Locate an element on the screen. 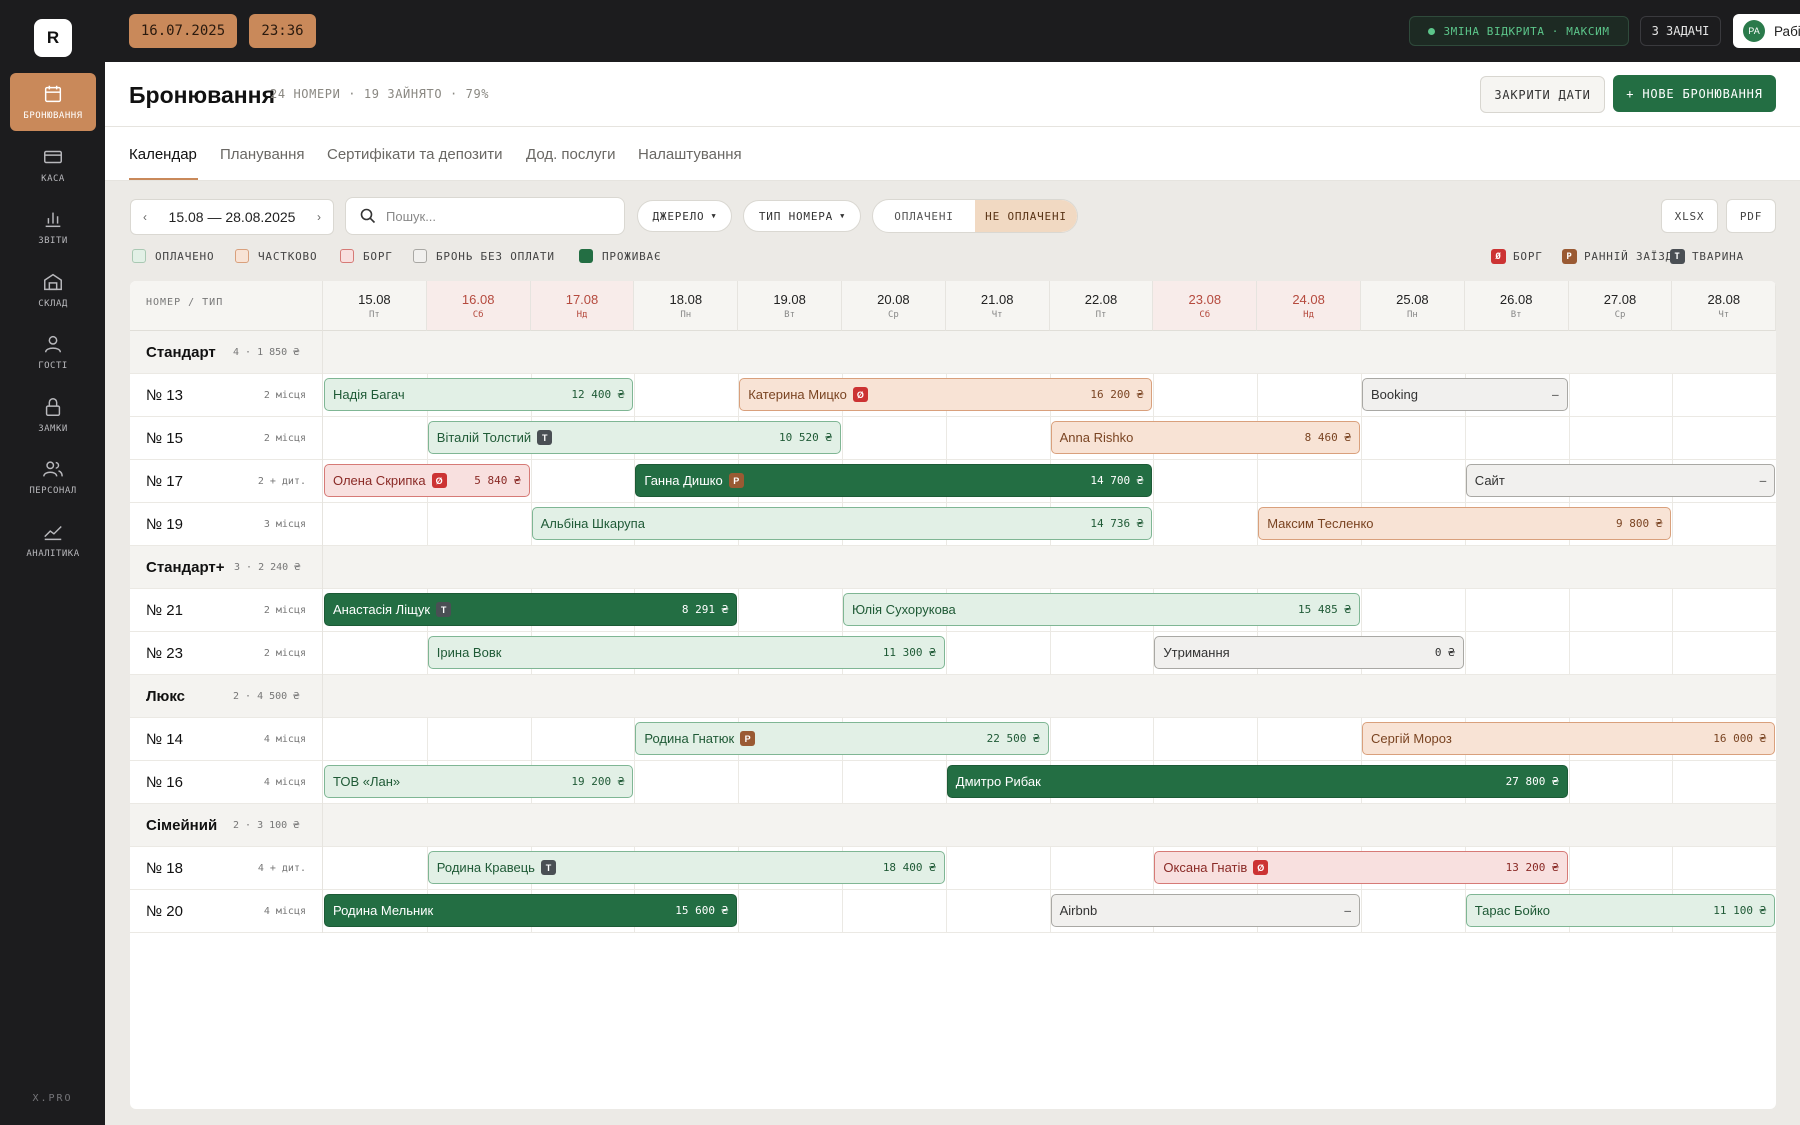 Image resolution: width=1800 pixels, height=1125 pixels. day-date: 16.08 is located at coordinates (478, 299).